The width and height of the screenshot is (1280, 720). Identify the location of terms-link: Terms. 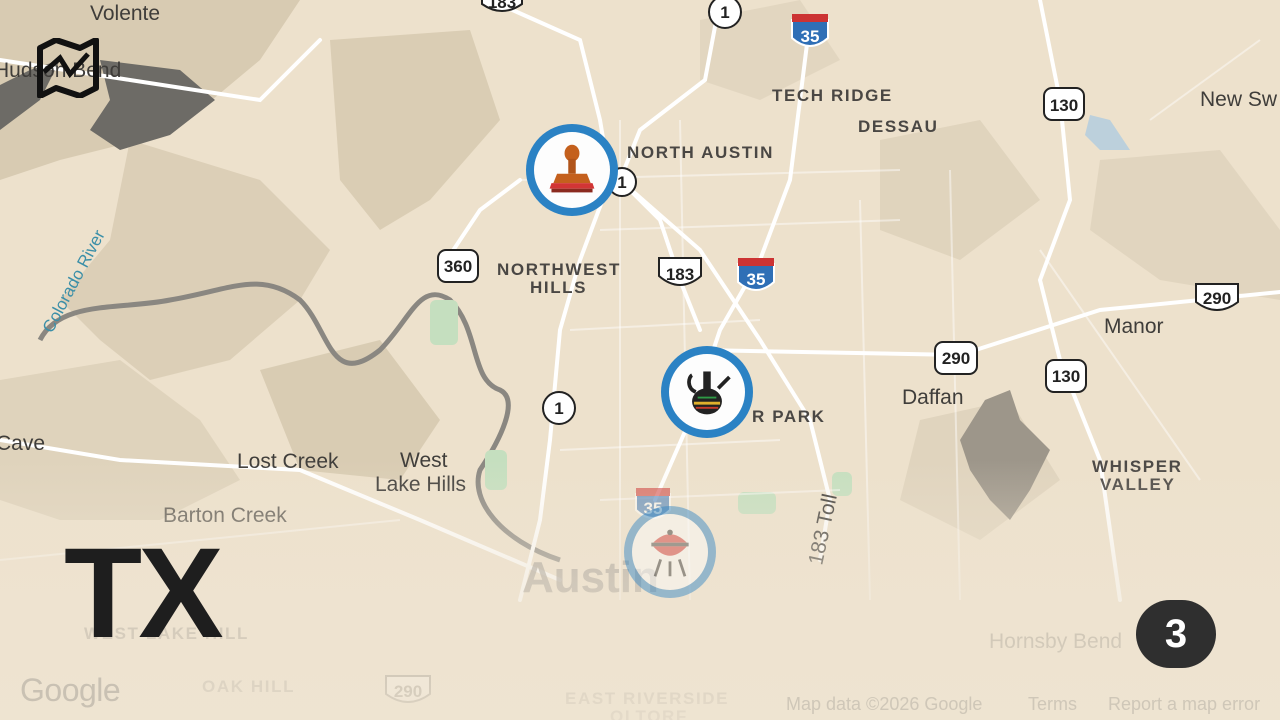
(1052, 704).